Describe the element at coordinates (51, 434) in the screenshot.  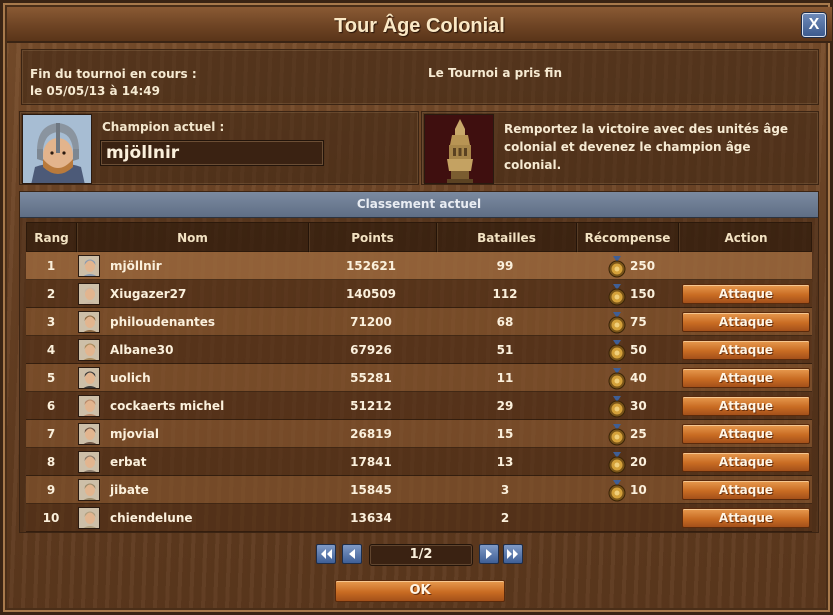
I see `rank-cell: 7` at that location.